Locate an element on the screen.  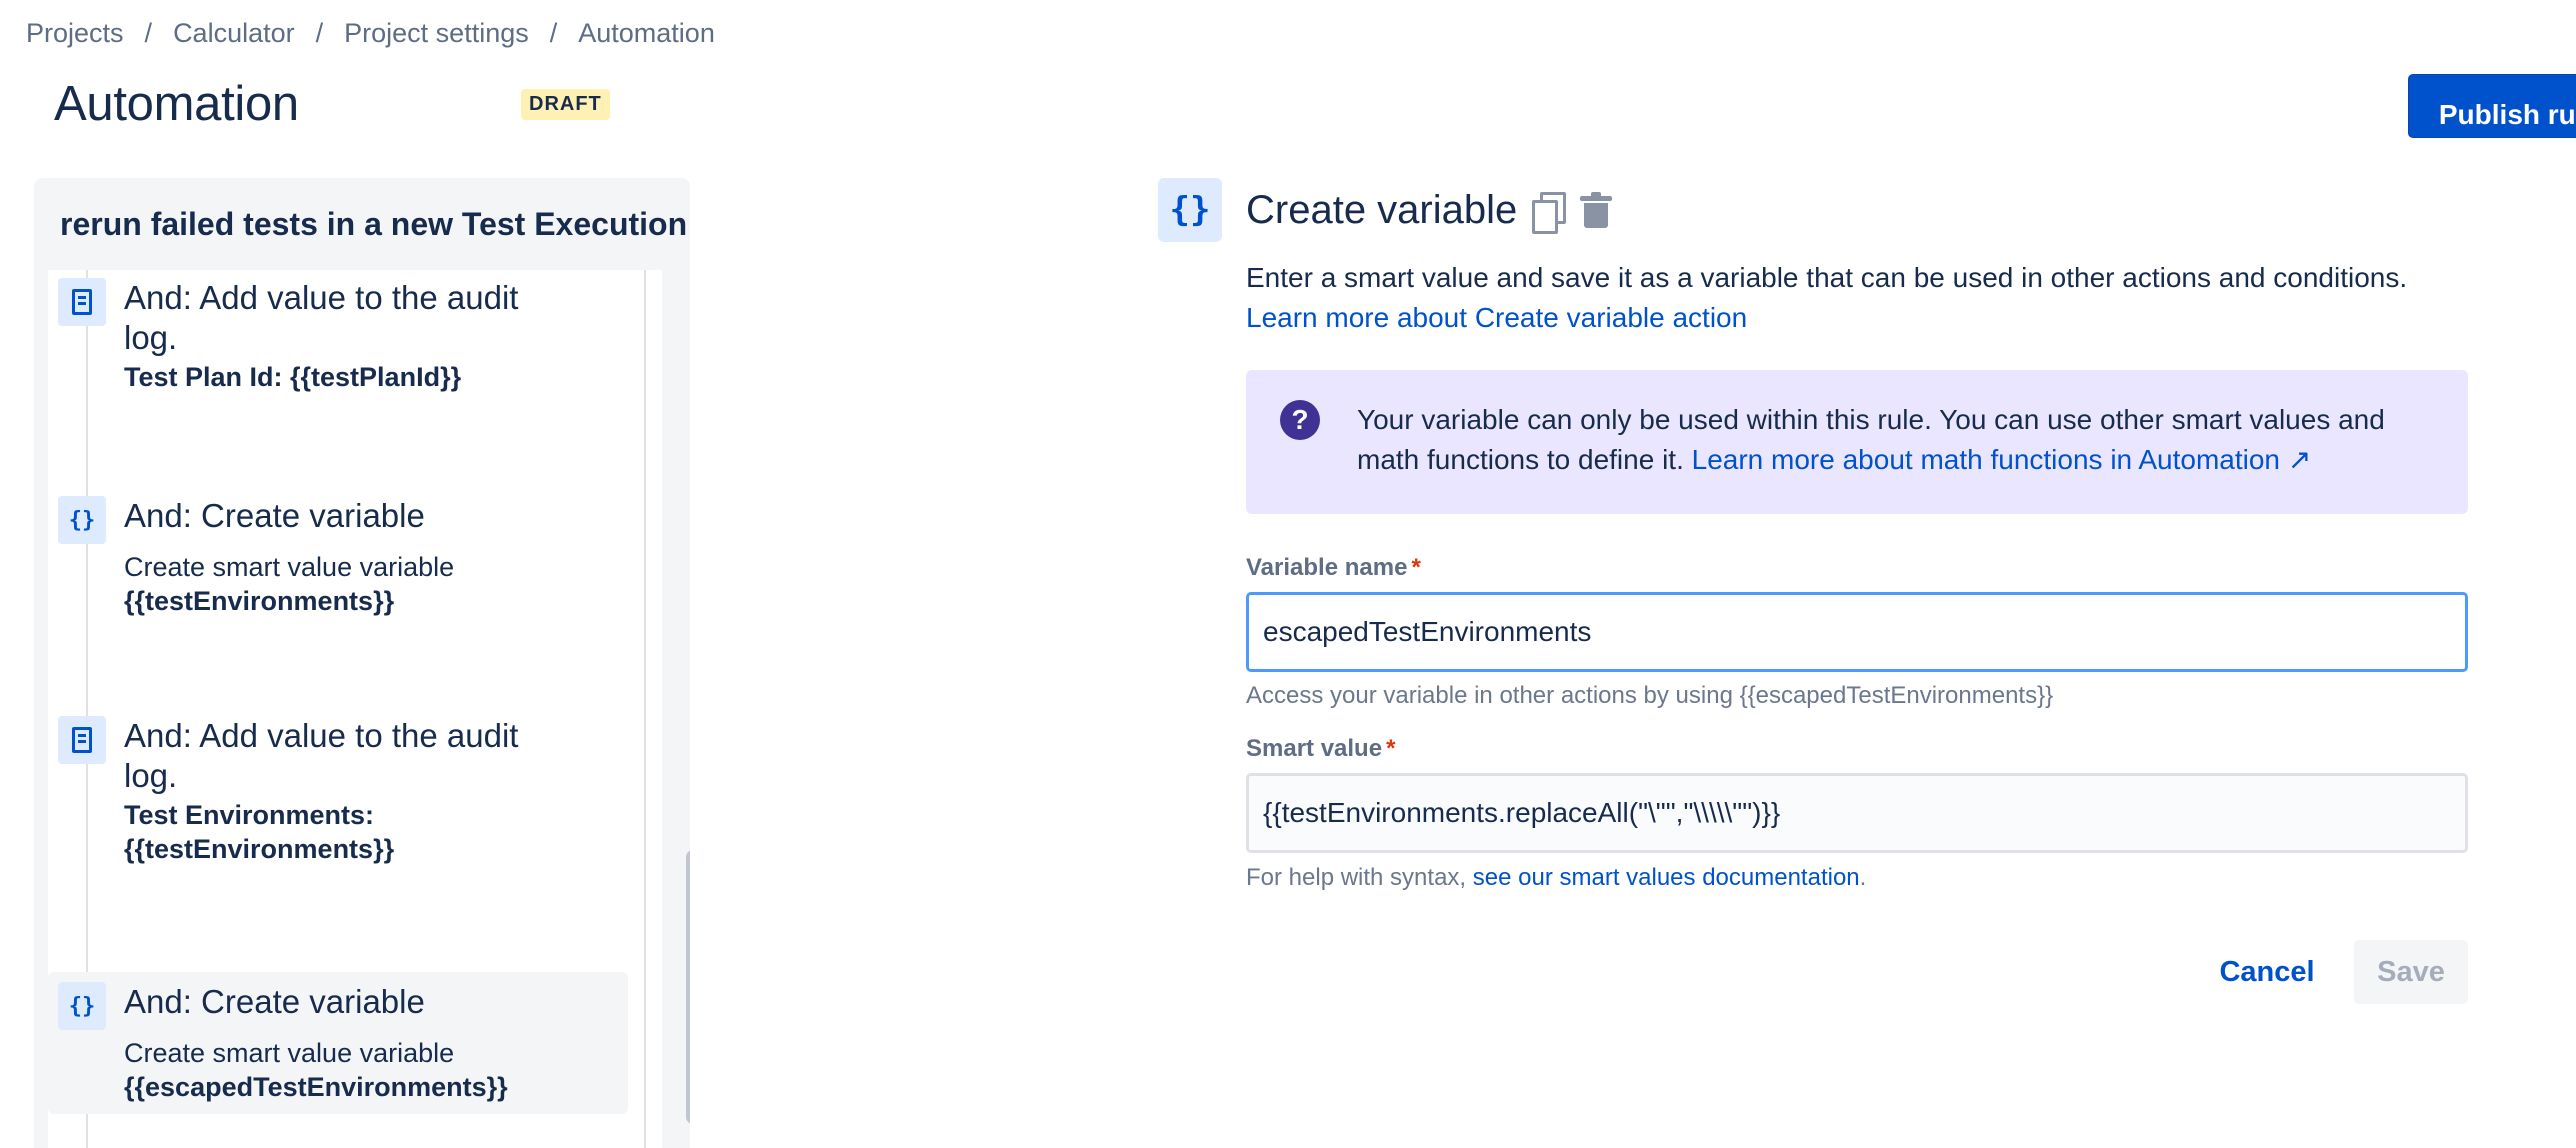
smart-value-label-text: Smart value is located at coordinates (1314, 748).